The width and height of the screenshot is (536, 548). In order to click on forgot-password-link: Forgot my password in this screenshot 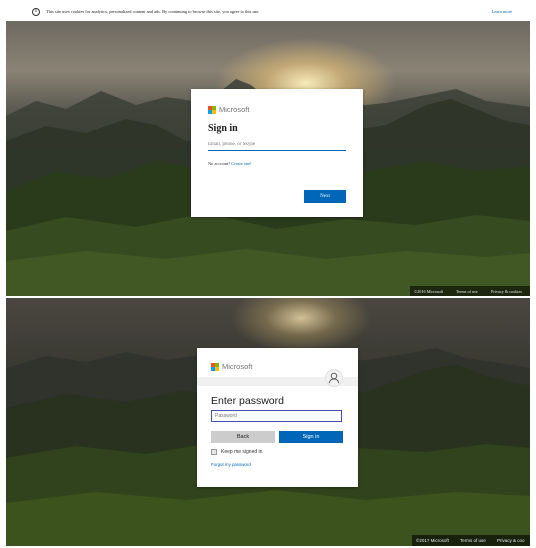, I will do `click(231, 464)`.